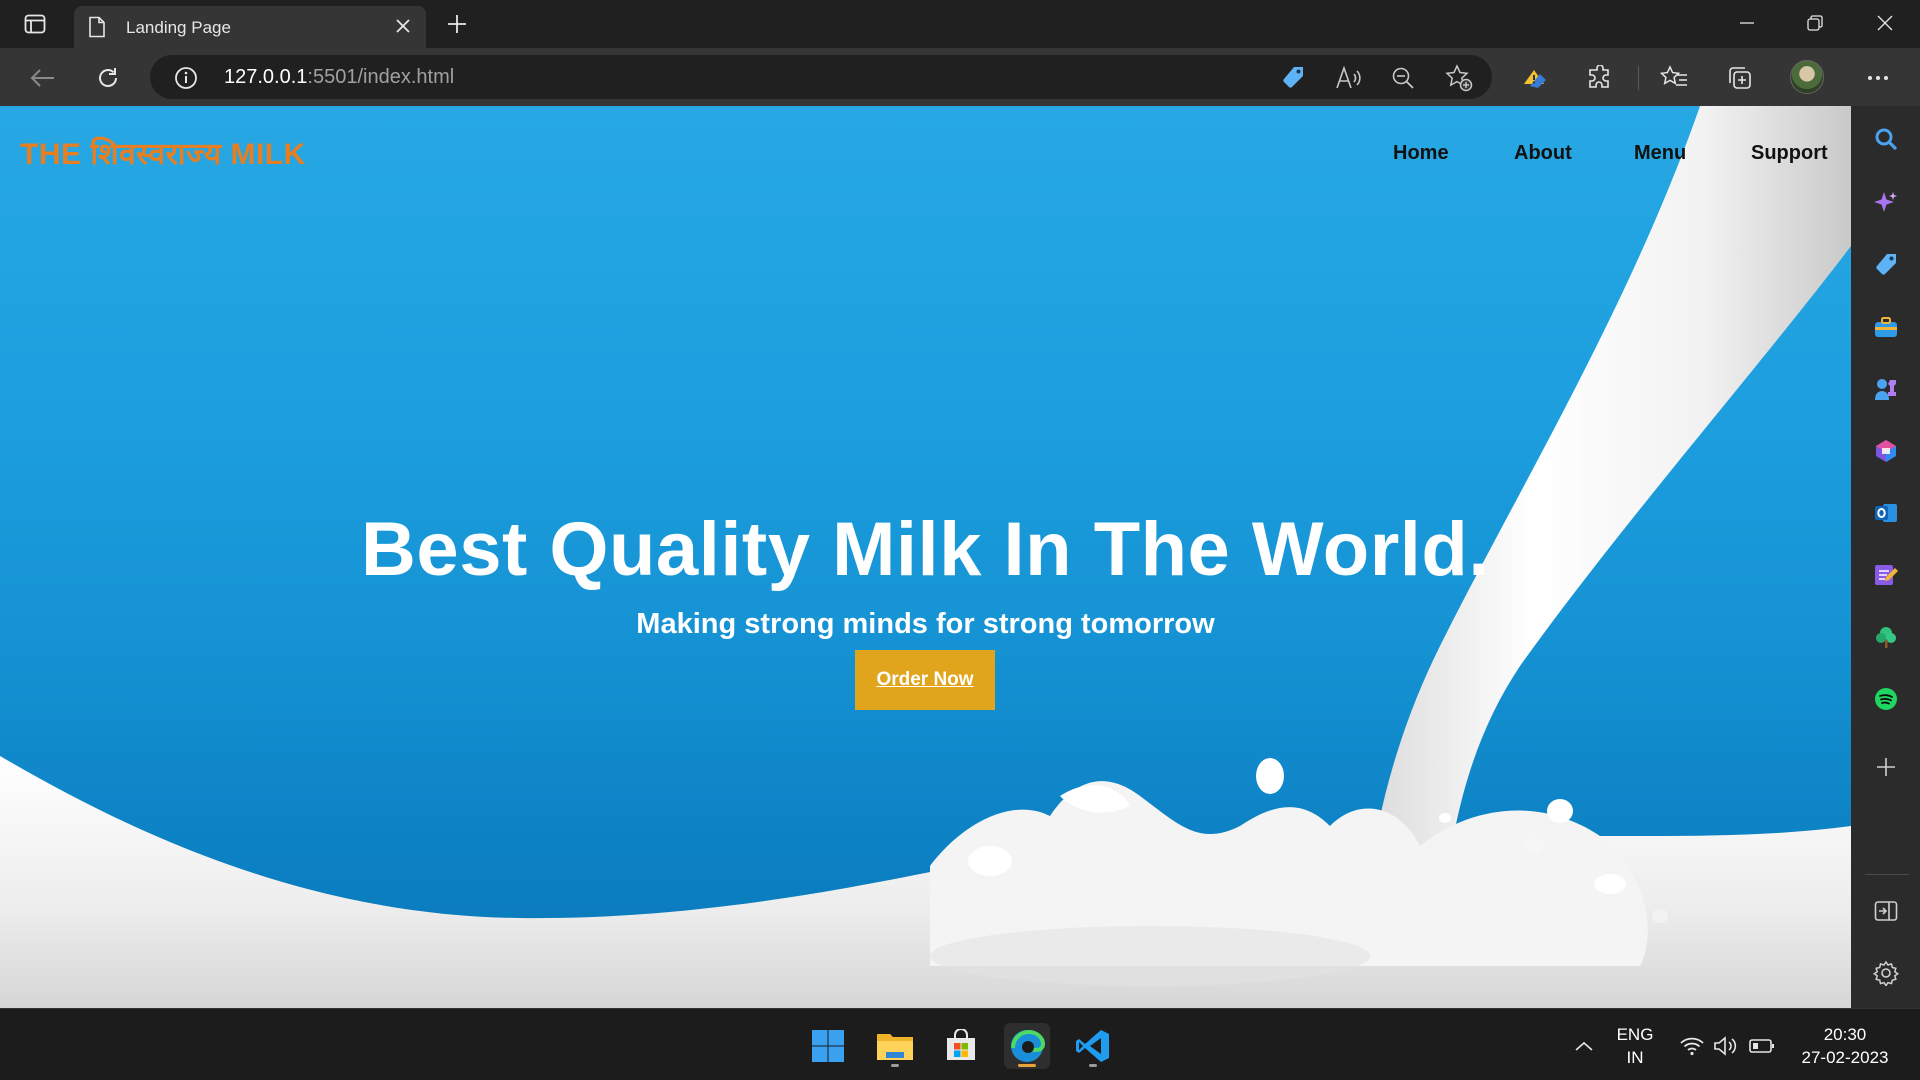  Describe the element at coordinates (1459, 78) in the screenshot. I see `add-favorite-icon` at that location.